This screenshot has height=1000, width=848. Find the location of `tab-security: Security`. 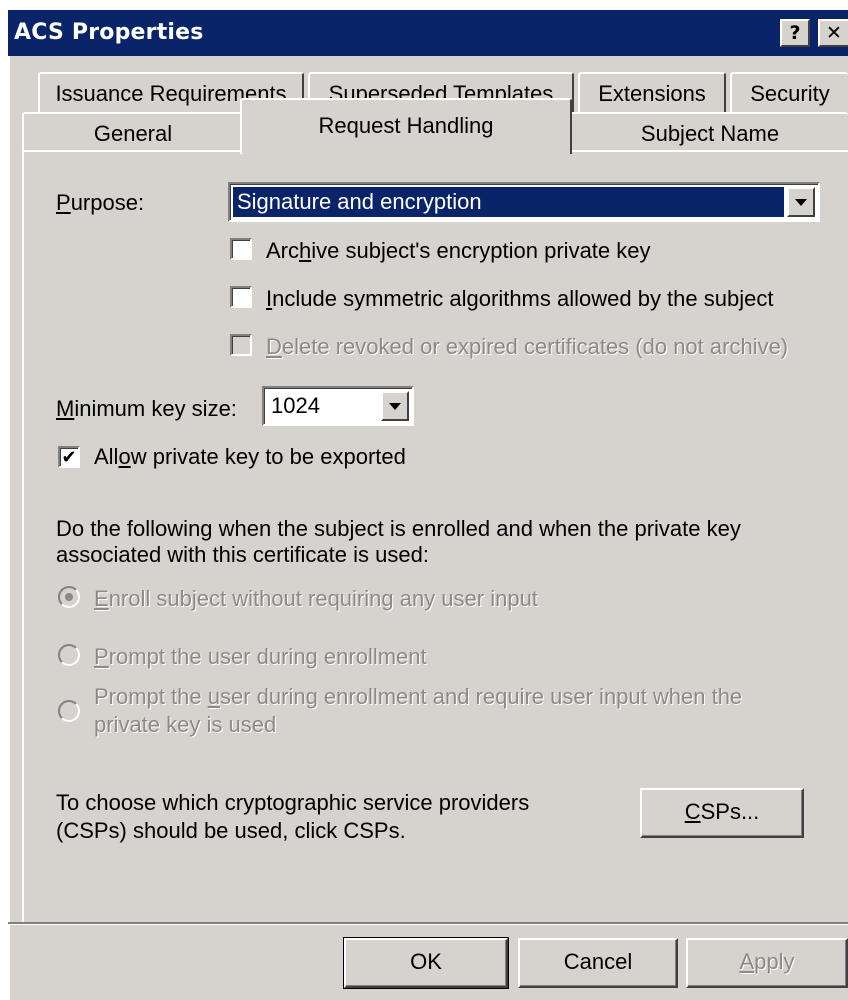

tab-security: Security is located at coordinates (789, 92).